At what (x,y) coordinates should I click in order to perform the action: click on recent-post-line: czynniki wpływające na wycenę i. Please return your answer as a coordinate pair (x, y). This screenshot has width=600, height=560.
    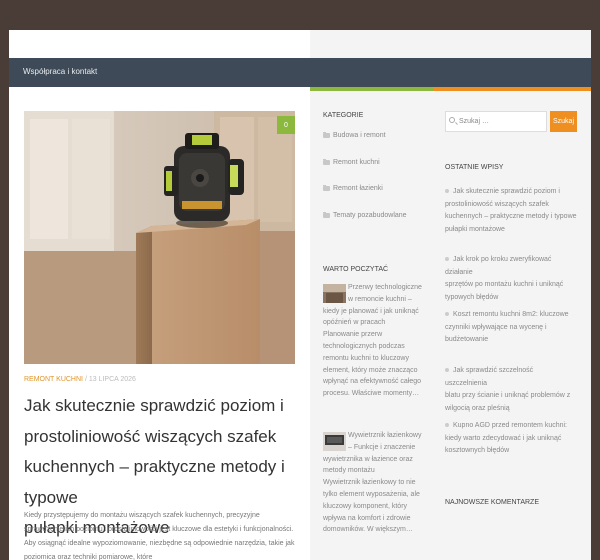
    Looking at the image, I should click on (496, 327).